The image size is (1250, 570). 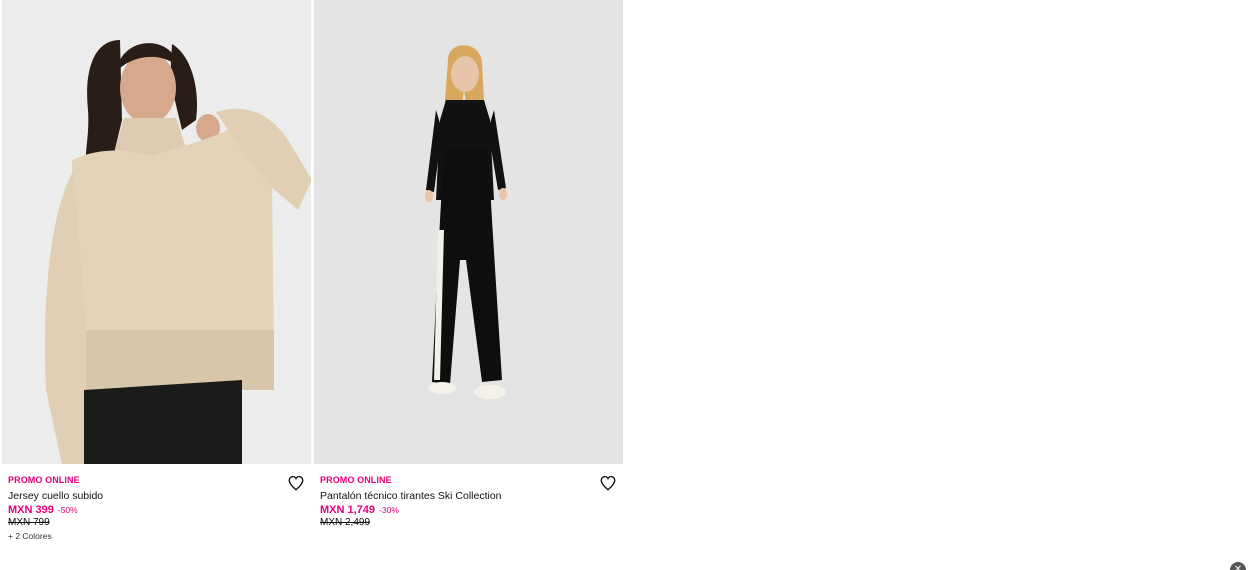 I want to click on original-price: MXN 2,499, so click(x=345, y=522).